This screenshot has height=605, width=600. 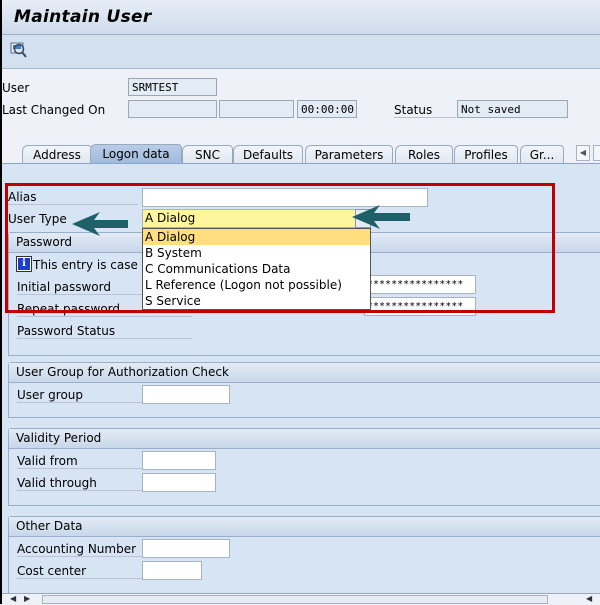 I want to click on display-details-icon, so click(x=19, y=50).